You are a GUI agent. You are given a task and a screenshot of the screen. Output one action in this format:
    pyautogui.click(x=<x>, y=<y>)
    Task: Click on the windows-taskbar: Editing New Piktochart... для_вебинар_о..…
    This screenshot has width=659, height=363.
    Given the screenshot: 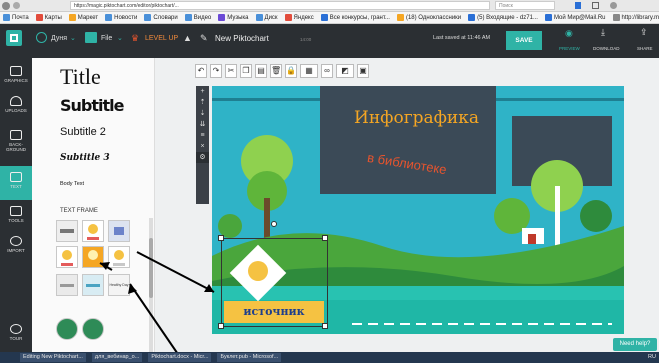 What is the action you would take?
    pyautogui.click(x=329, y=357)
    